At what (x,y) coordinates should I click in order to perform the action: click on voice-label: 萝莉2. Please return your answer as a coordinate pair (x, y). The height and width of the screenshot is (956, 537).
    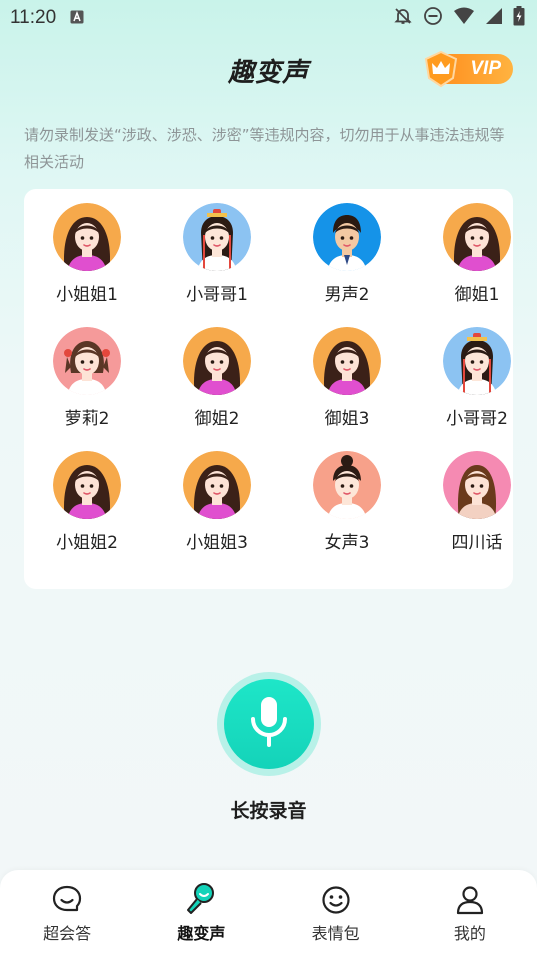
    Looking at the image, I should click on (87, 419).